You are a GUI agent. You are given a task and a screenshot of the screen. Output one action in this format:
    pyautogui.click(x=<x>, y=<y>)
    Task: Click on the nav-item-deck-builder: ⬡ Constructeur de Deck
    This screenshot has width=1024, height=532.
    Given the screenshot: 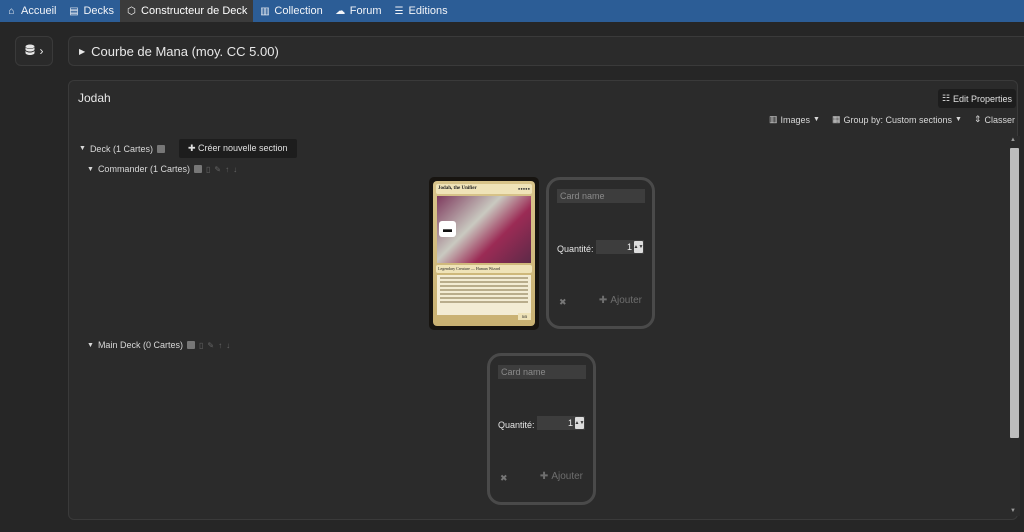 What is the action you would take?
    pyautogui.click(x=187, y=11)
    